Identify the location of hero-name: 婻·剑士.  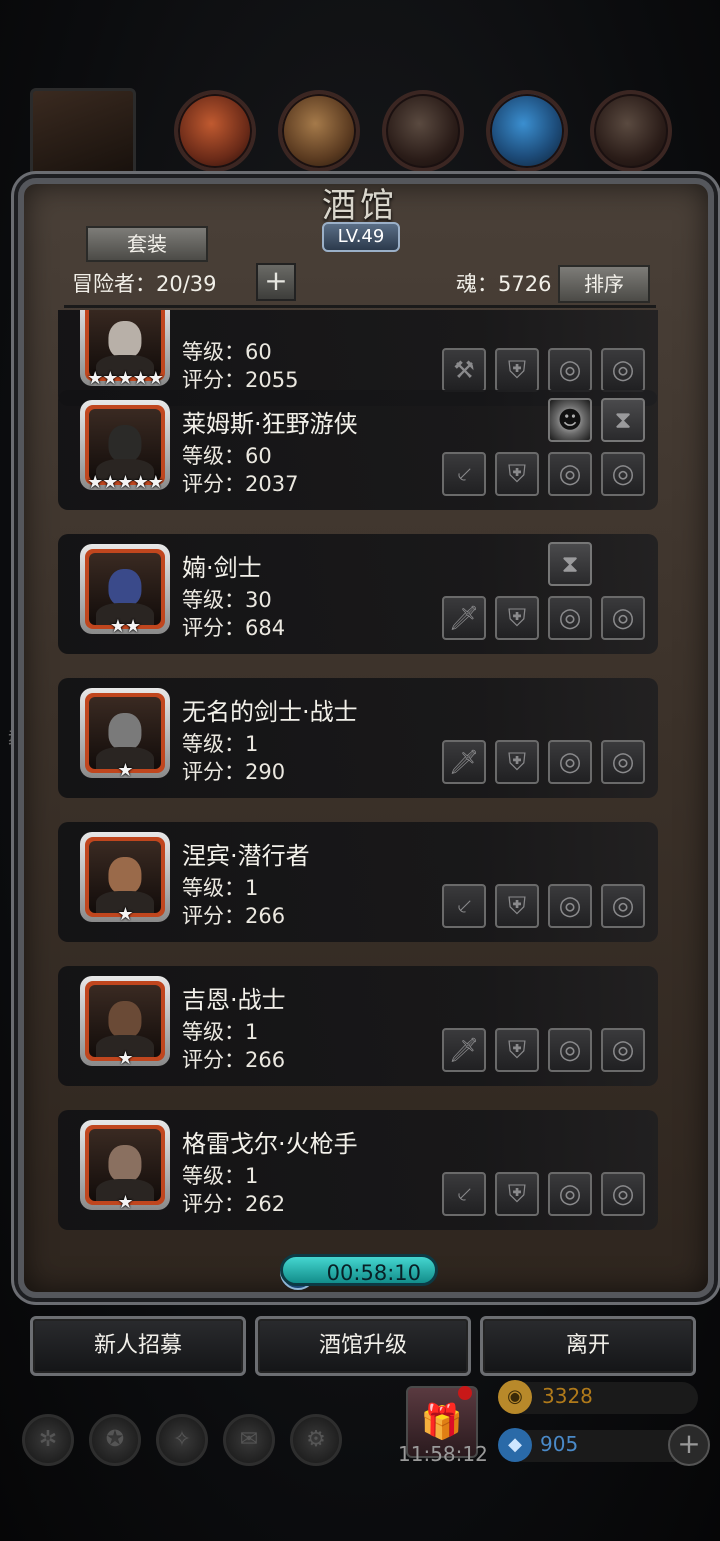
(222, 568).